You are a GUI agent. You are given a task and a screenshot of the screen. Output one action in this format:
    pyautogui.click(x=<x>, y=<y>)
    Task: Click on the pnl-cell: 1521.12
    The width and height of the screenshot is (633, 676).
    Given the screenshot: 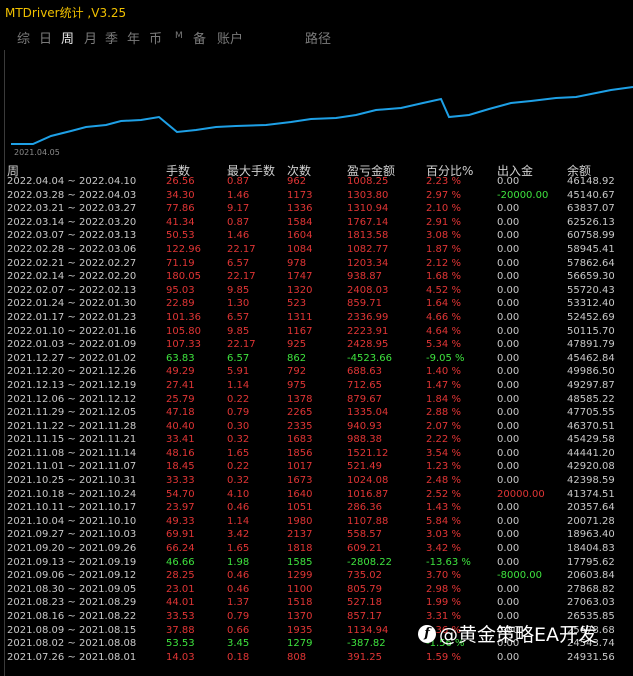 What is the action you would take?
    pyautogui.click(x=368, y=453)
    